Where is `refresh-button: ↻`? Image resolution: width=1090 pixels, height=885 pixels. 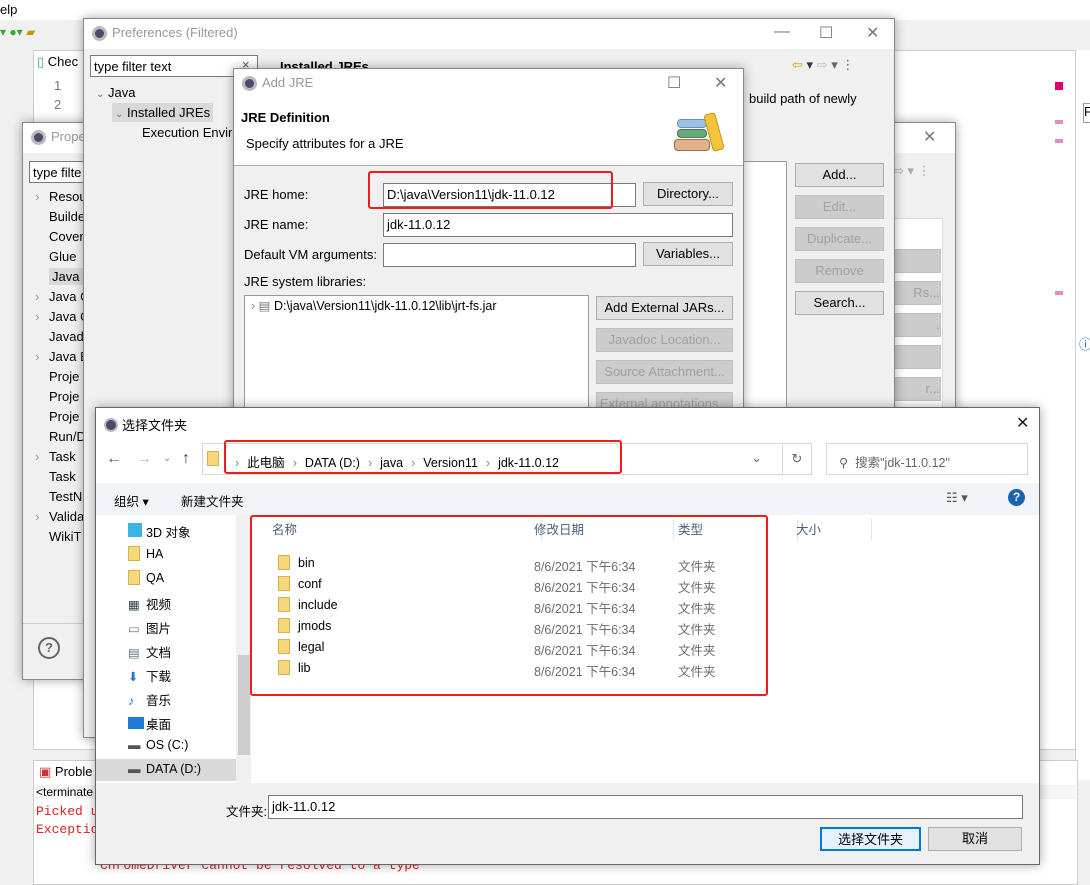 refresh-button: ↻ is located at coordinates (797, 459).